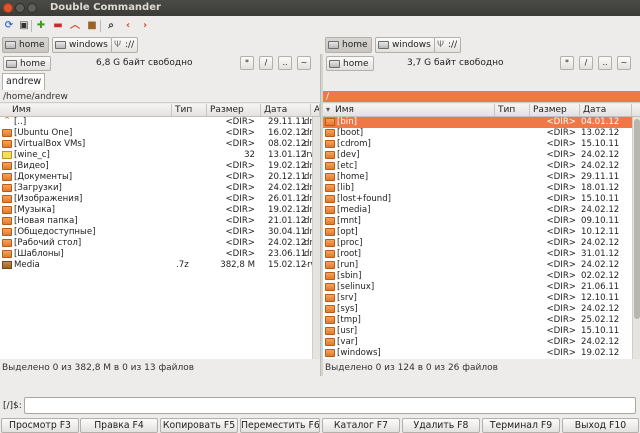  Describe the element at coordinates (25, 45) in the screenshot. I see `left-drive-home: home` at that location.